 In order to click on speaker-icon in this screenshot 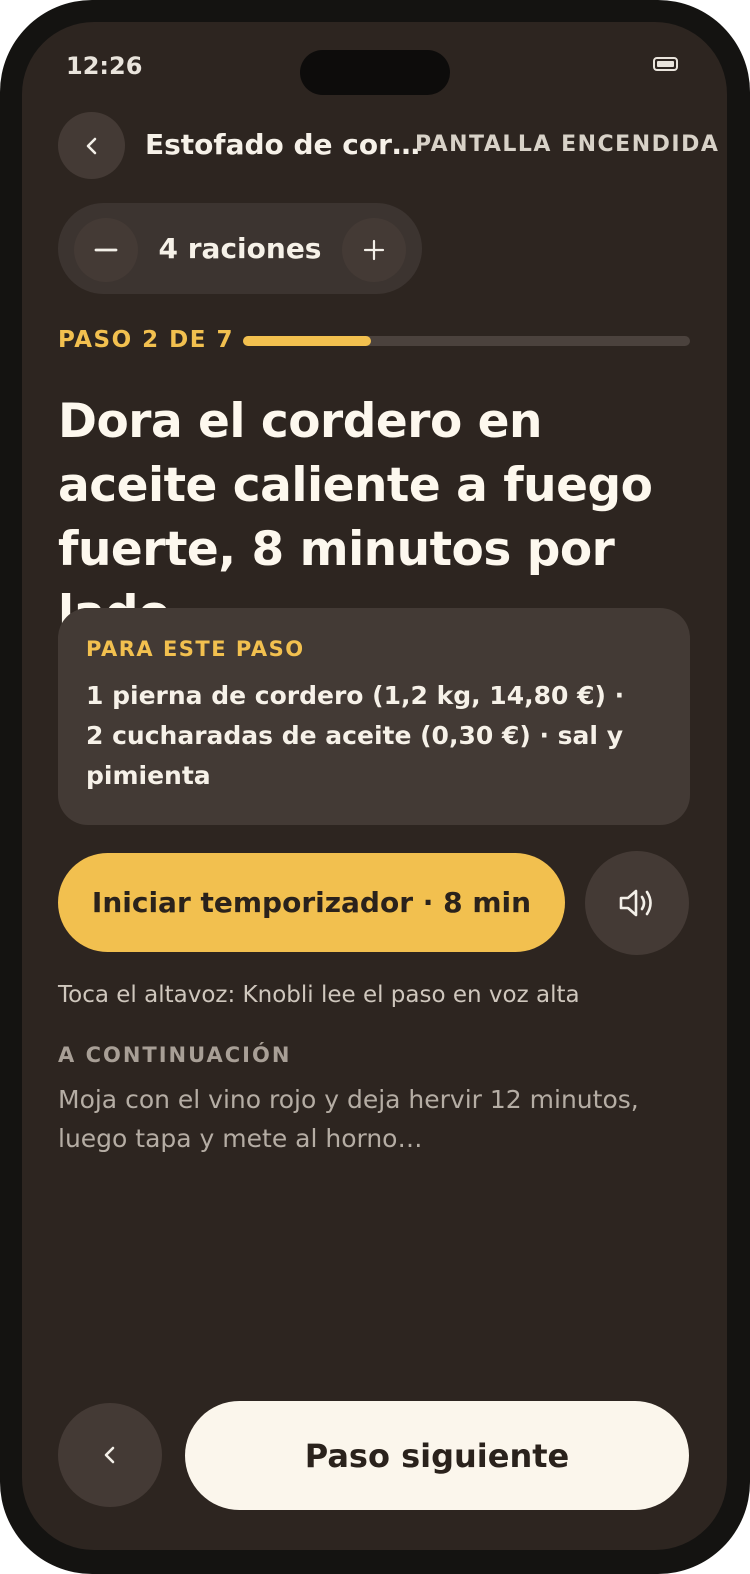, I will do `click(635, 903)`.